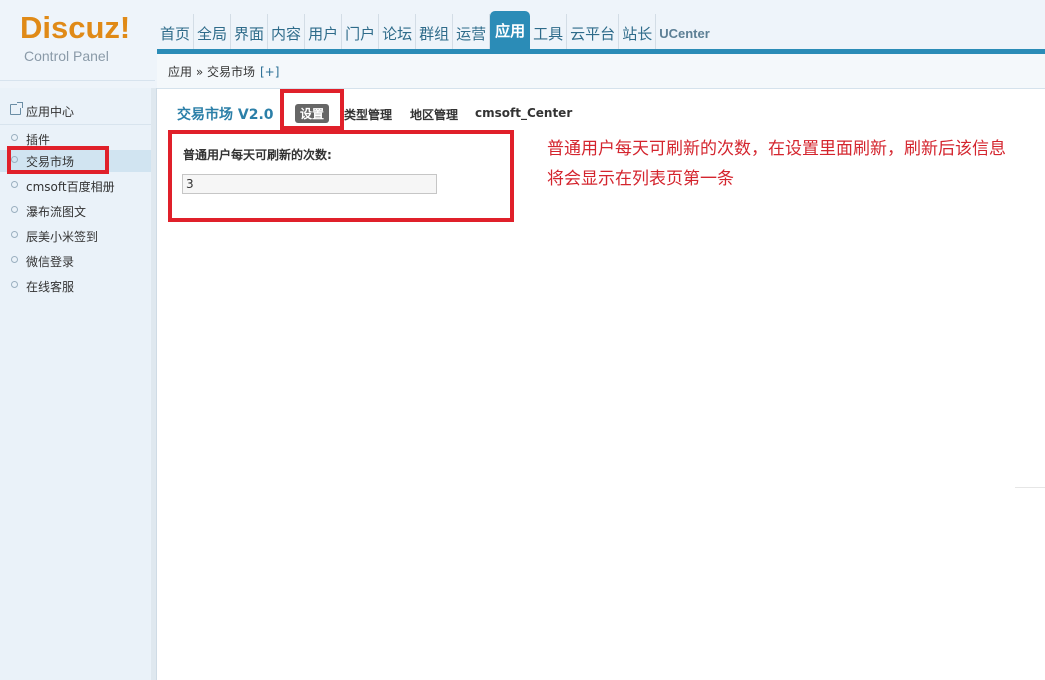  What do you see at coordinates (70, 187) in the screenshot?
I see `sidebar-item-label: cmsoft百度相册` at bounding box center [70, 187].